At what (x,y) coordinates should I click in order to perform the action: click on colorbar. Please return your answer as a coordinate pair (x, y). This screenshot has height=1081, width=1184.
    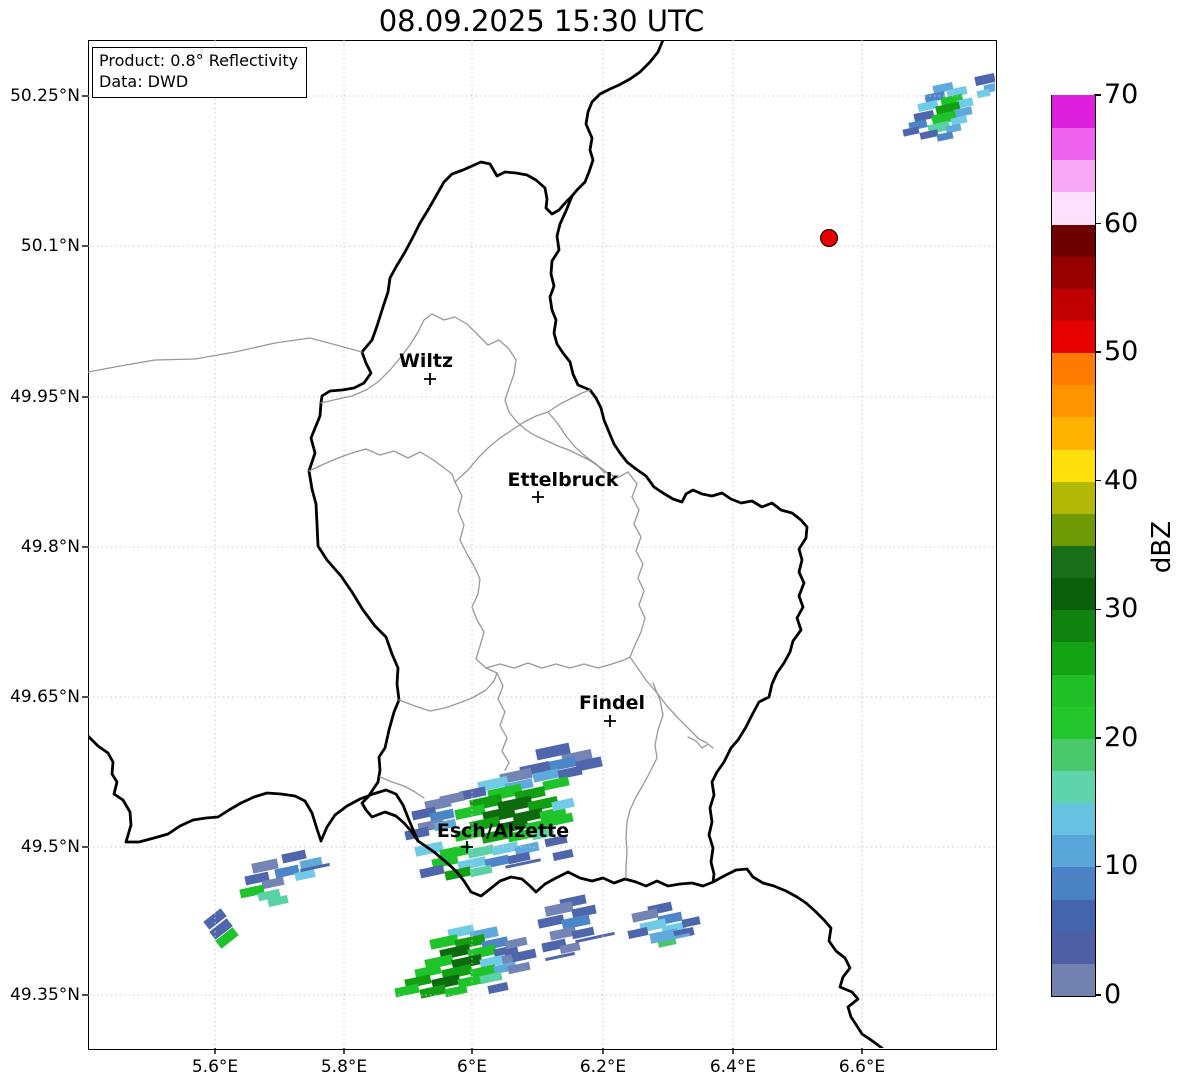
    Looking at the image, I should click on (1073, 546).